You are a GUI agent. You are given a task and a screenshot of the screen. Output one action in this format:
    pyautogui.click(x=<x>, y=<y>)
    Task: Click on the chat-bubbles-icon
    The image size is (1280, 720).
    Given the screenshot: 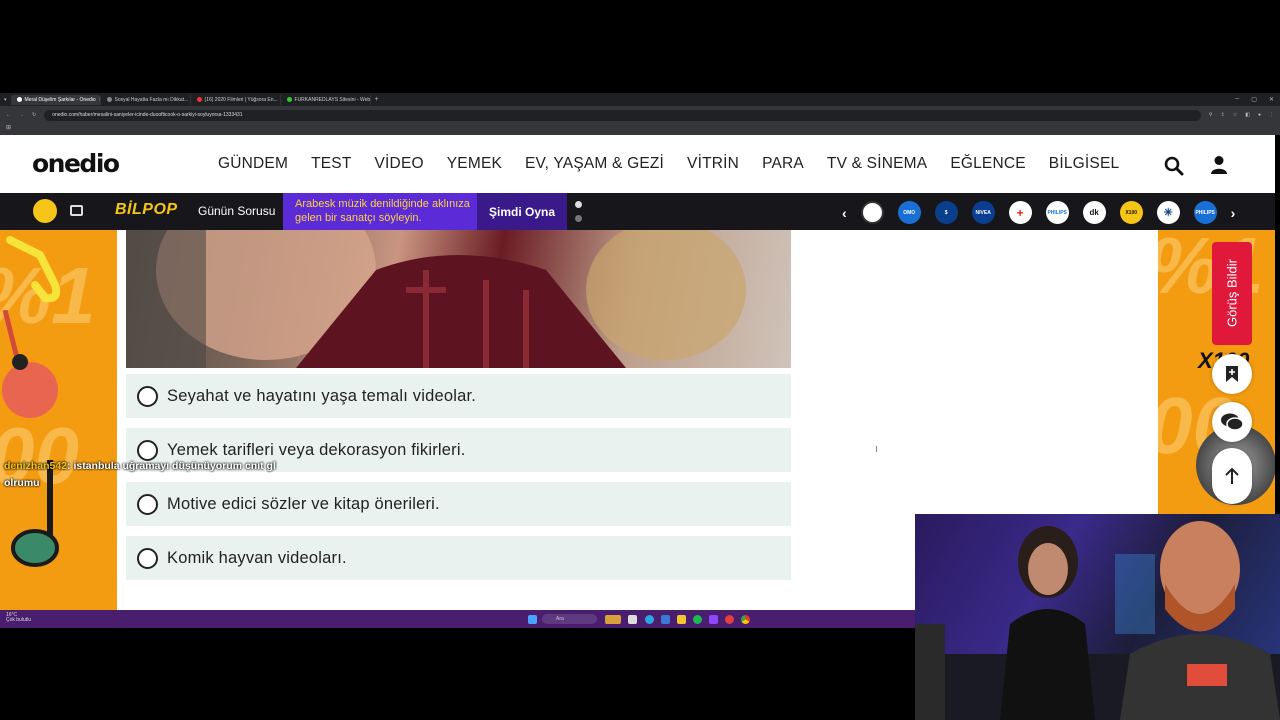 What is the action you would take?
    pyautogui.click(x=1232, y=422)
    